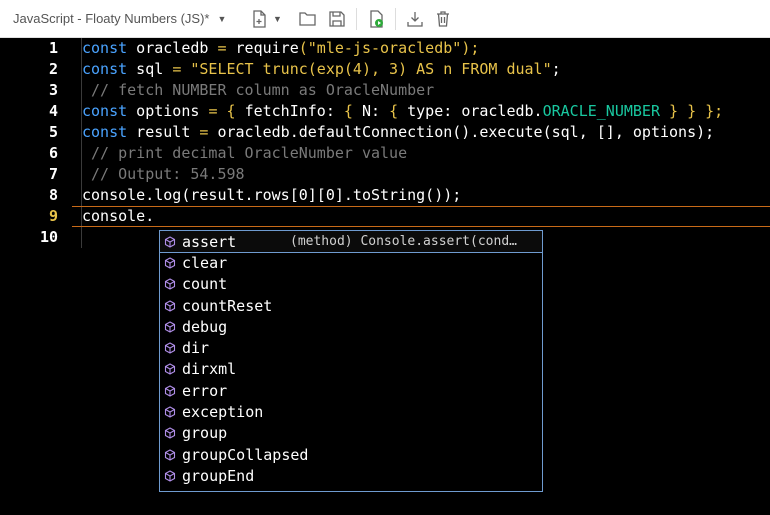 The height and width of the screenshot is (515, 770). What do you see at coordinates (351, 262) in the screenshot?
I see `suggestion-item: clear` at bounding box center [351, 262].